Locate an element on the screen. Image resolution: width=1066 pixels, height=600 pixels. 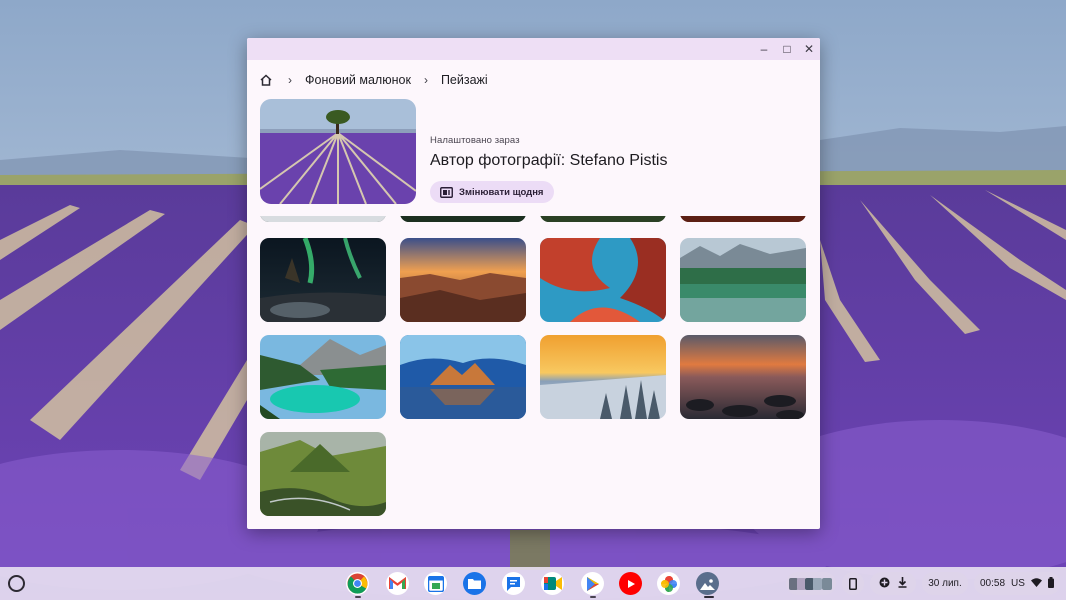
maximize-button: □ is located at coordinates (787, 49).